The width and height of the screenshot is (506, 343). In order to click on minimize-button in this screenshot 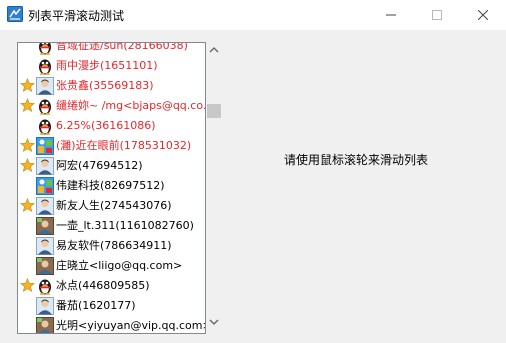, I will do `click(391, 14)`.